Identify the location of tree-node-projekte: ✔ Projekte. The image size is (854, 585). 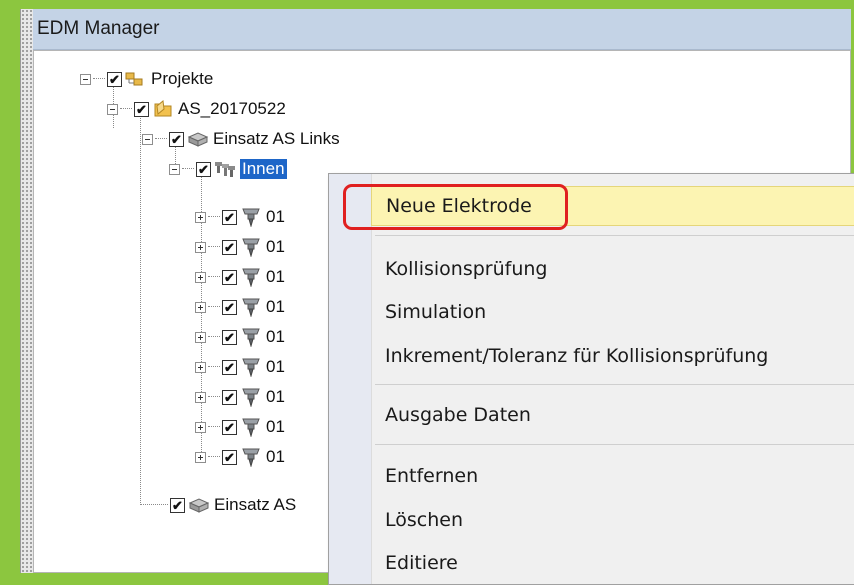
(146, 79).